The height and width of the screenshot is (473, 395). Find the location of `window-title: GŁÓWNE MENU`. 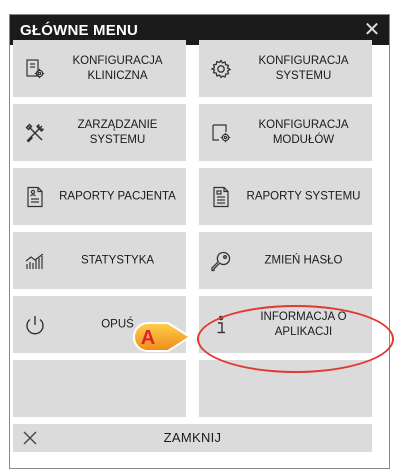

window-title: GŁÓWNE MENU is located at coordinates (79, 30).